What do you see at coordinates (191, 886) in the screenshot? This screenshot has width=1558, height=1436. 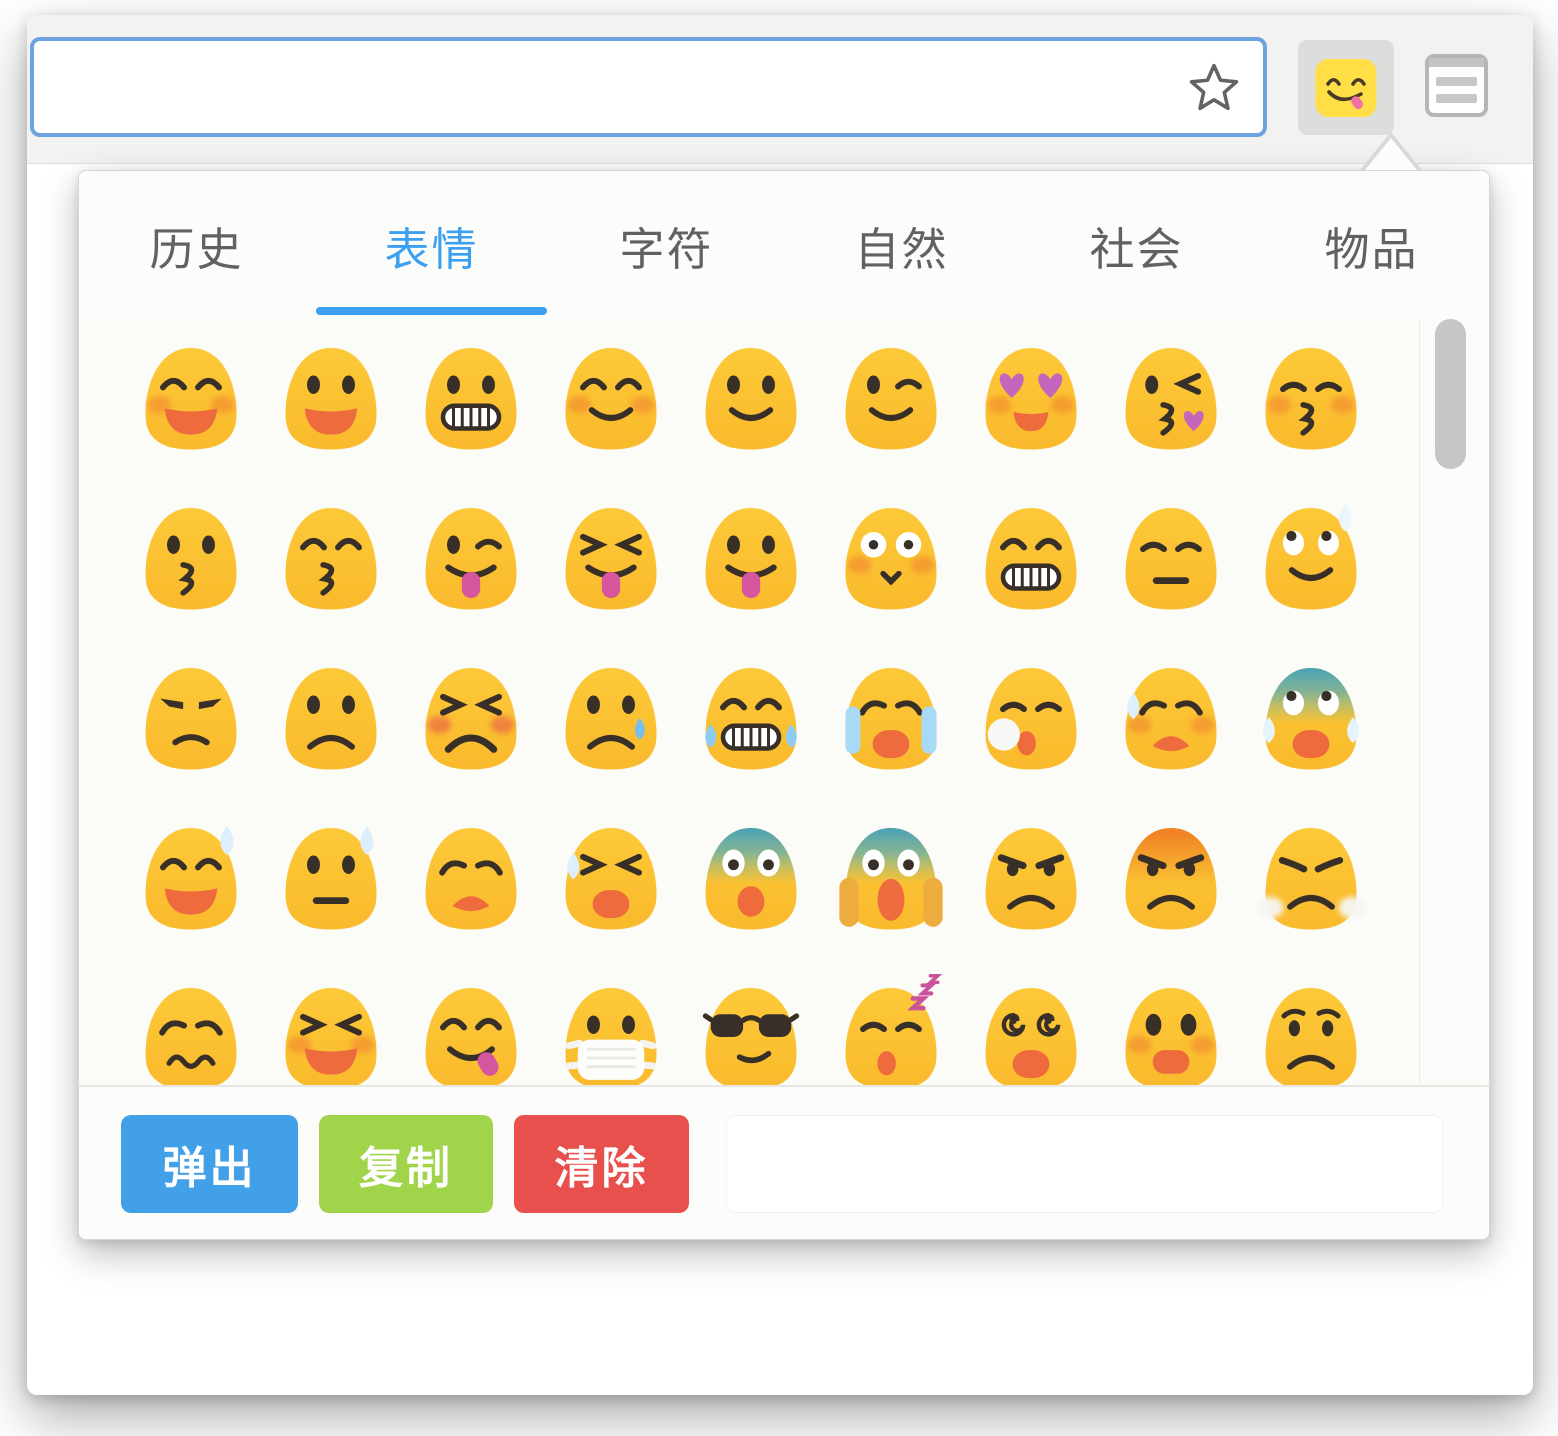 I see `emoji-grinning-face-sweat` at bounding box center [191, 886].